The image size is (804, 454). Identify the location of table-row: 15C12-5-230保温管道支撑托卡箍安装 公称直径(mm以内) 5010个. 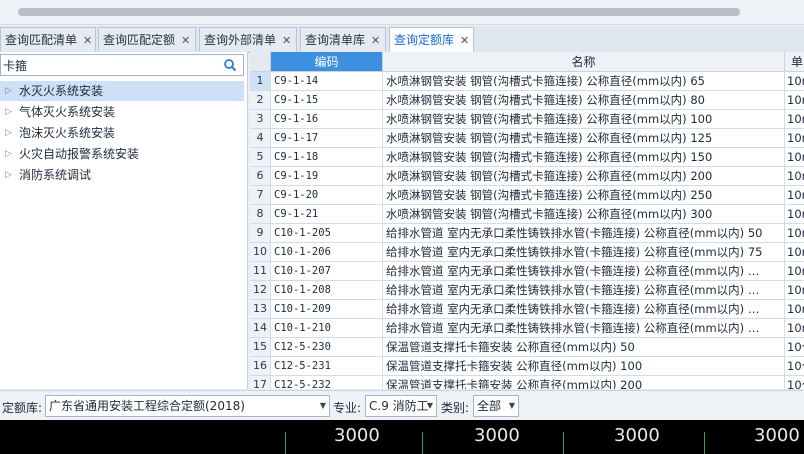
(527, 347).